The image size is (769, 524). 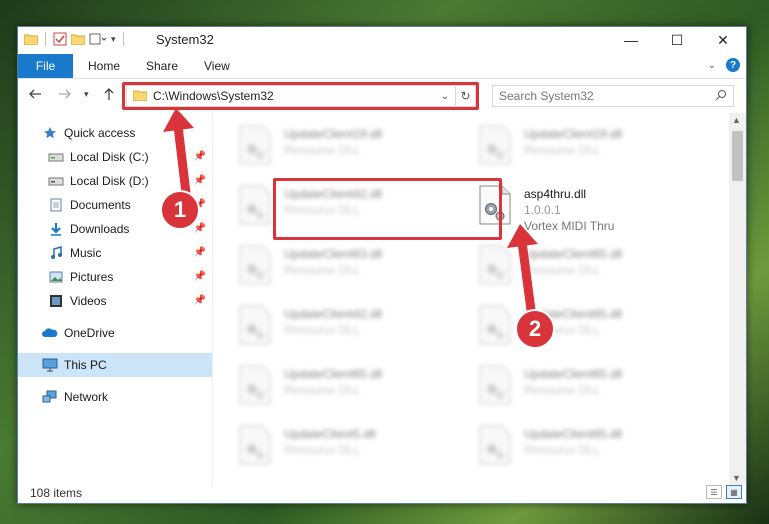 I want to click on sidebar-item-pictures: Pictures 📌, so click(x=115, y=277).